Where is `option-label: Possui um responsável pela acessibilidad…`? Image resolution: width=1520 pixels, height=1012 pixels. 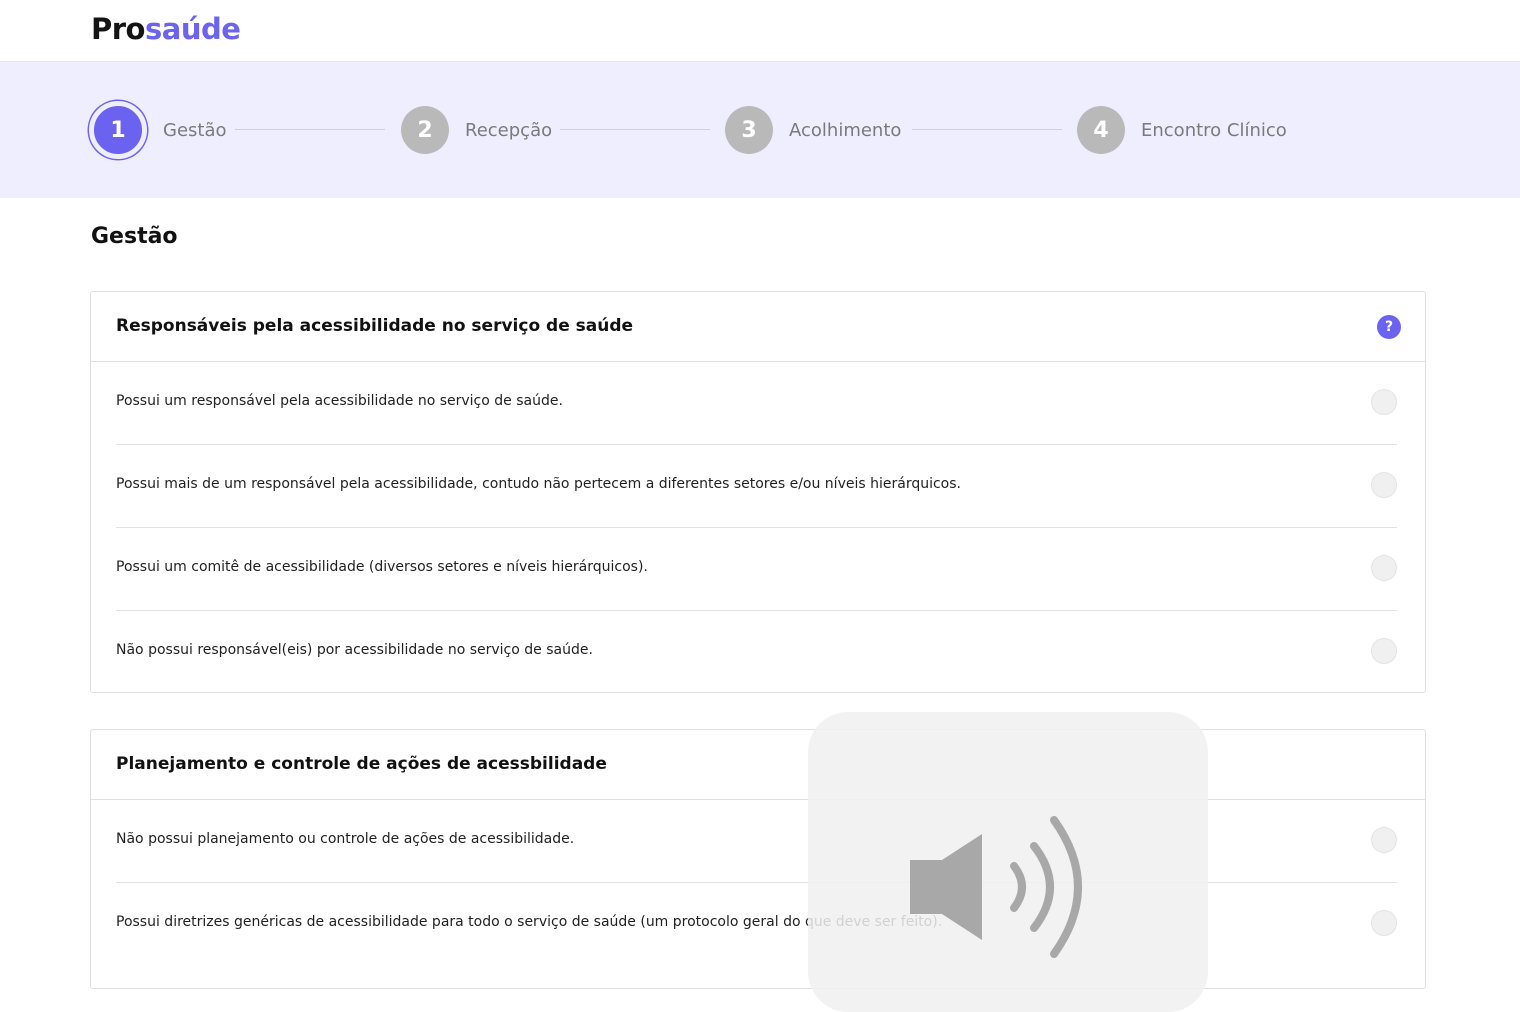 option-label: Possui um responsável pela acessibilidad… is located at coordinates (339, 401).